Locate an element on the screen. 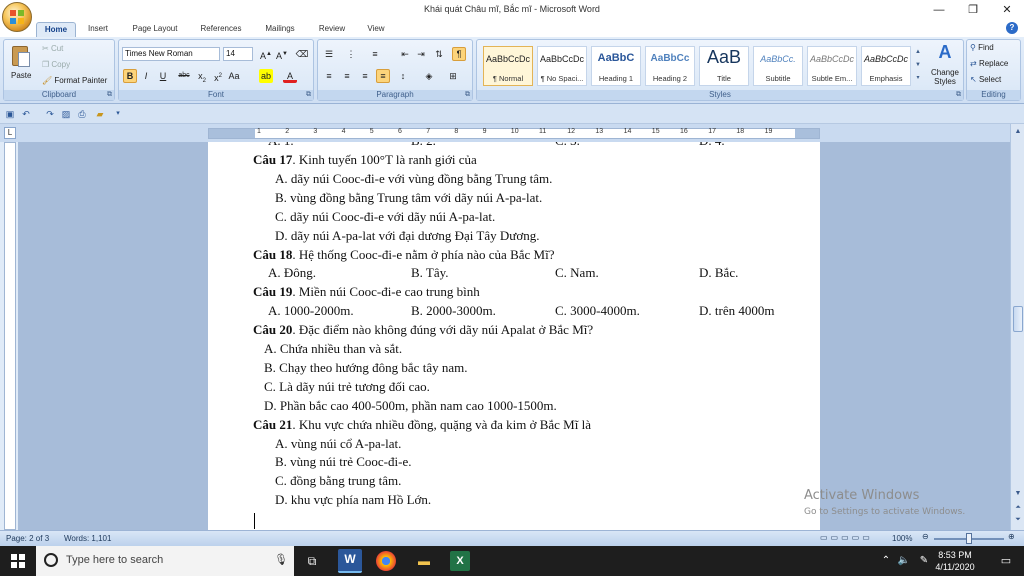 Image resolution: width=1024 pixels, height=576 pixels. style-heading-2: AaBbCc Heading 2 is located at coordinates (670, 66).